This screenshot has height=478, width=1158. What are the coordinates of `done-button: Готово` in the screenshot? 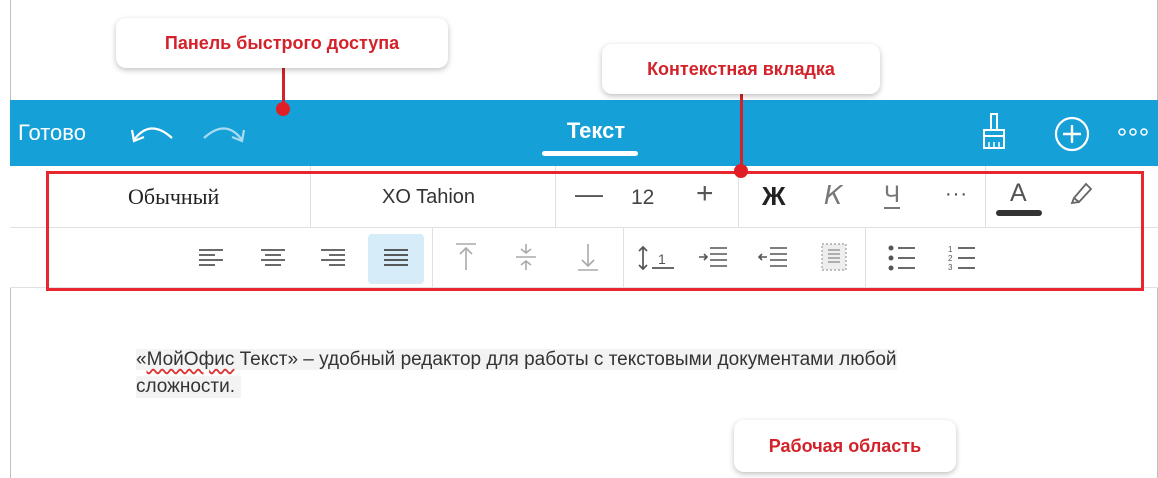 It's located at (52, 133).